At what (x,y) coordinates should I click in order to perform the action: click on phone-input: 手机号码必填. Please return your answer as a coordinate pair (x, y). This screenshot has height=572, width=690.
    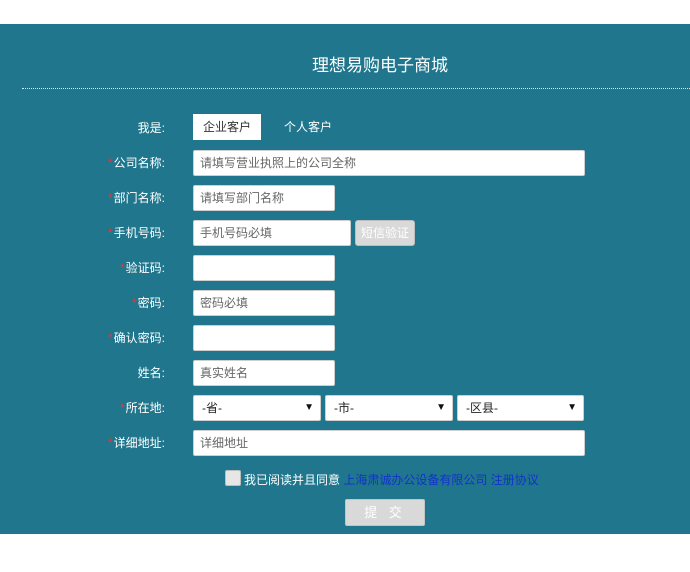
    Looking at the image, I should click on (272, 233).